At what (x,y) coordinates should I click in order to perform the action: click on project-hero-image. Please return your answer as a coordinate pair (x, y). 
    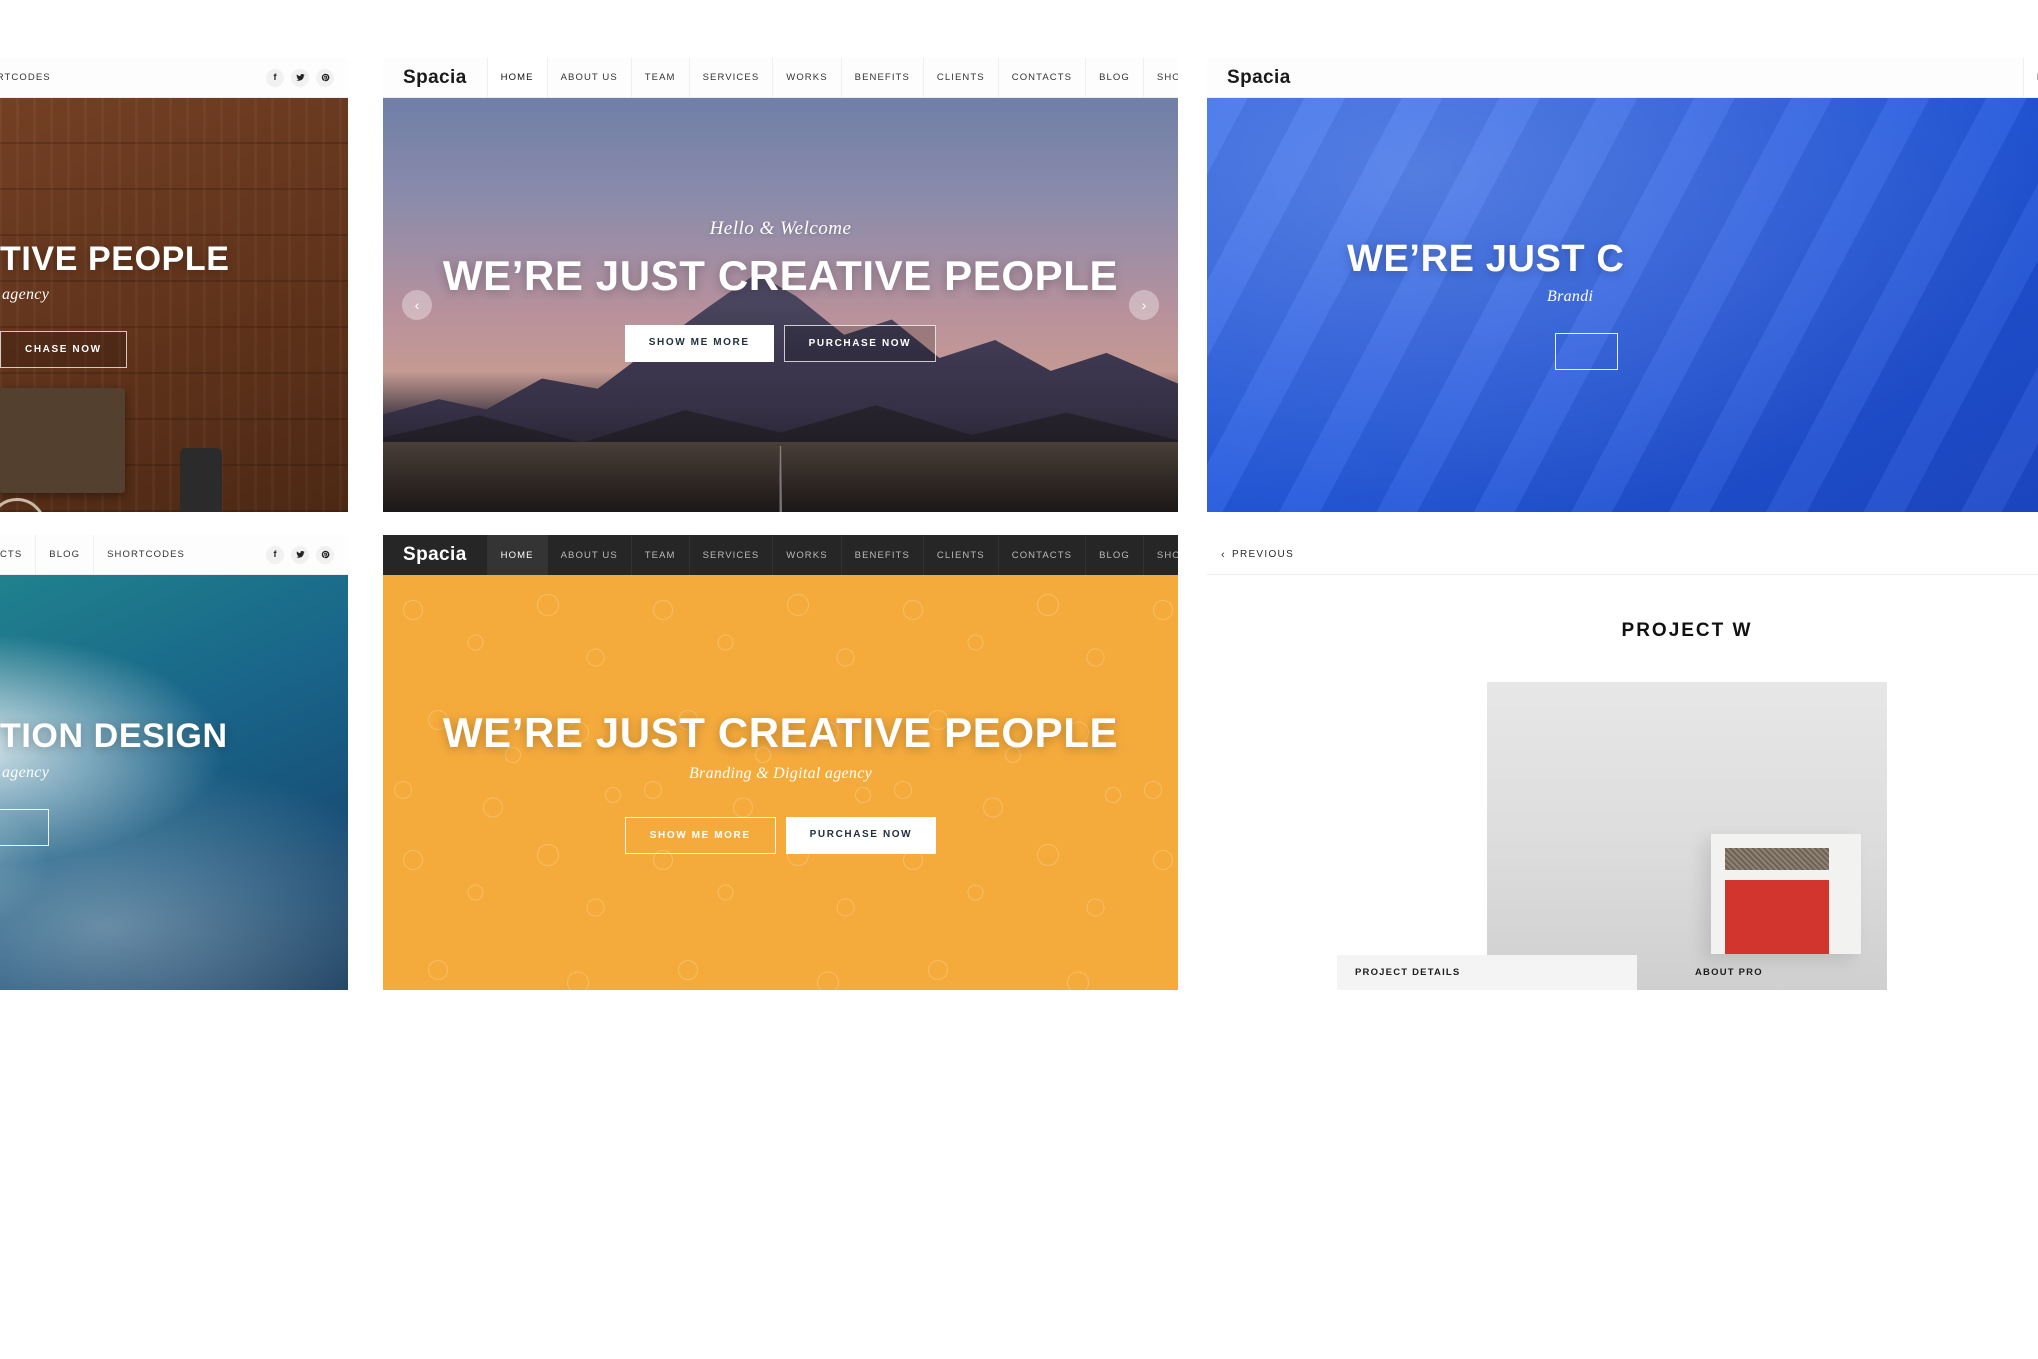
    Looking at the image, I should click on (1687, 836).